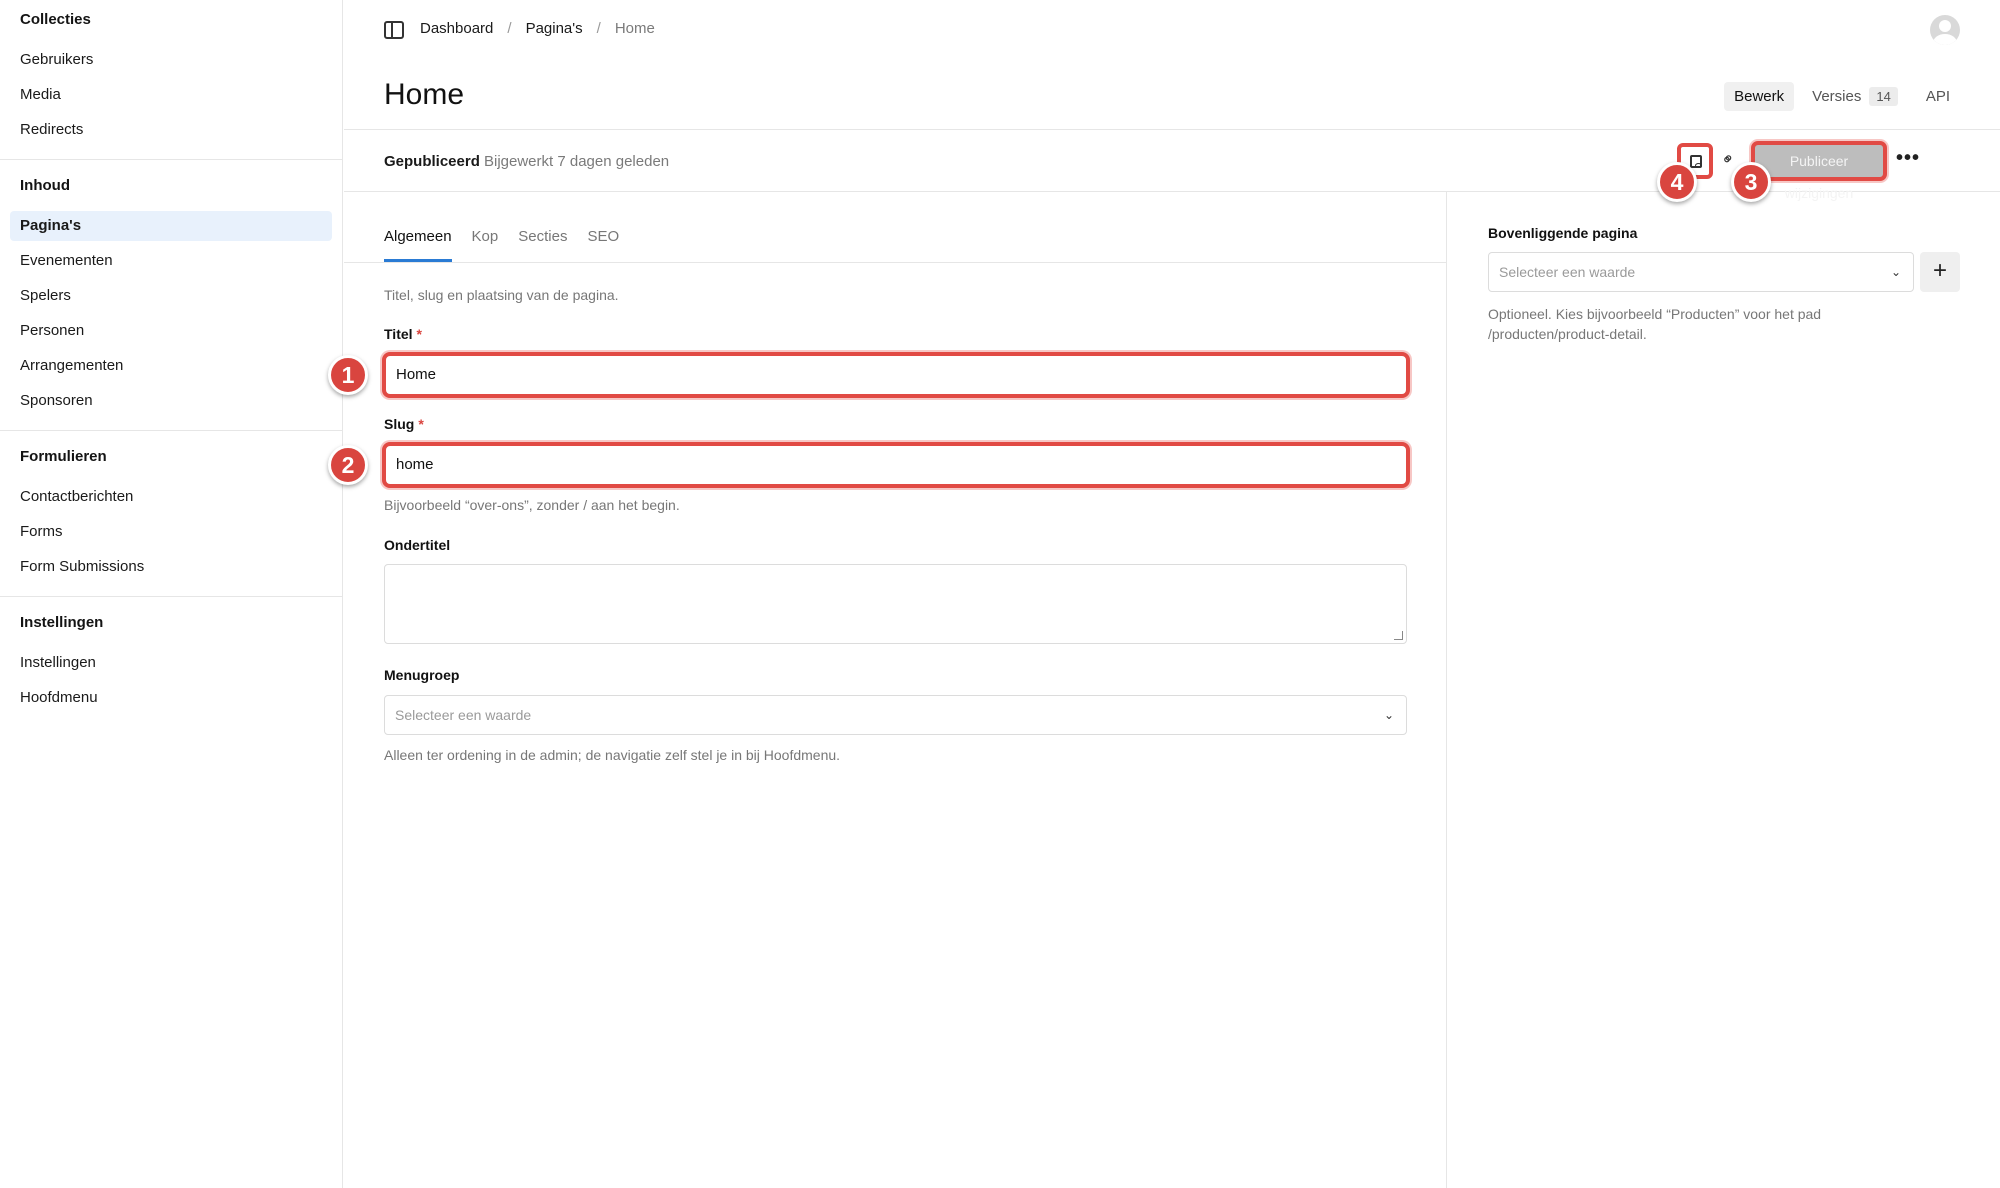  What do you see at coordinates (62, 622) in the screenshot?
I see `nav-heading: Instellingen` at bounding box center [62, 622].